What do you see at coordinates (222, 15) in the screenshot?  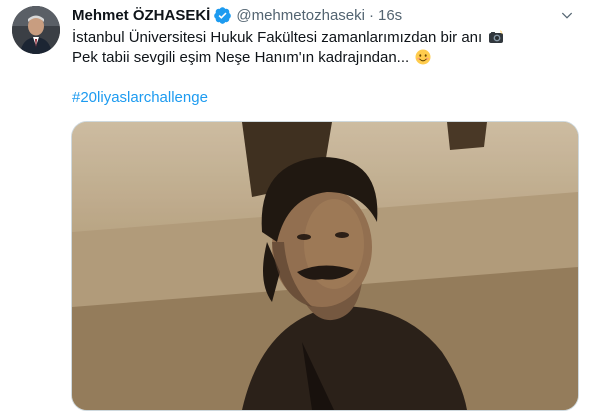 I see `verified-badge-icon` at bounding box center [222, 15].